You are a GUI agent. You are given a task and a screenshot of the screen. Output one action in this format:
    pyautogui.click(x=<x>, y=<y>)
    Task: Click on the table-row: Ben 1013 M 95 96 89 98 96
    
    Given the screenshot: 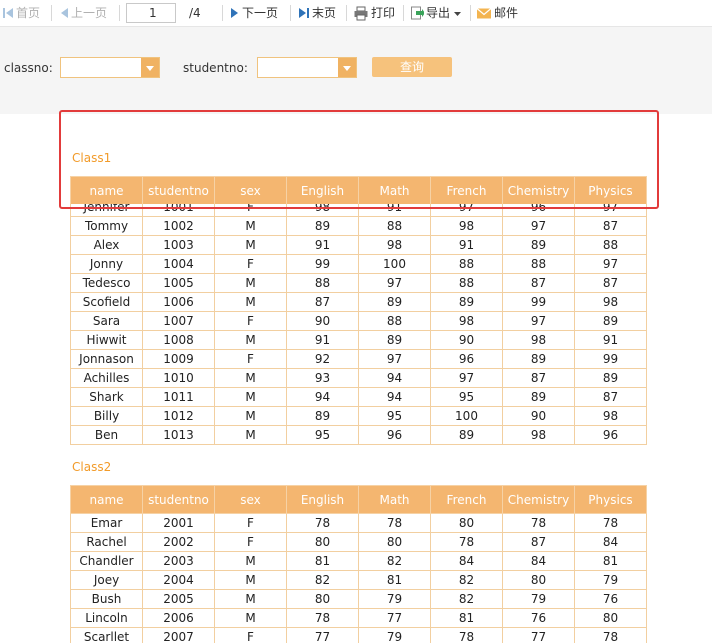 What is the action you would take?
    pyautogui.click(x=358, y=435)
    